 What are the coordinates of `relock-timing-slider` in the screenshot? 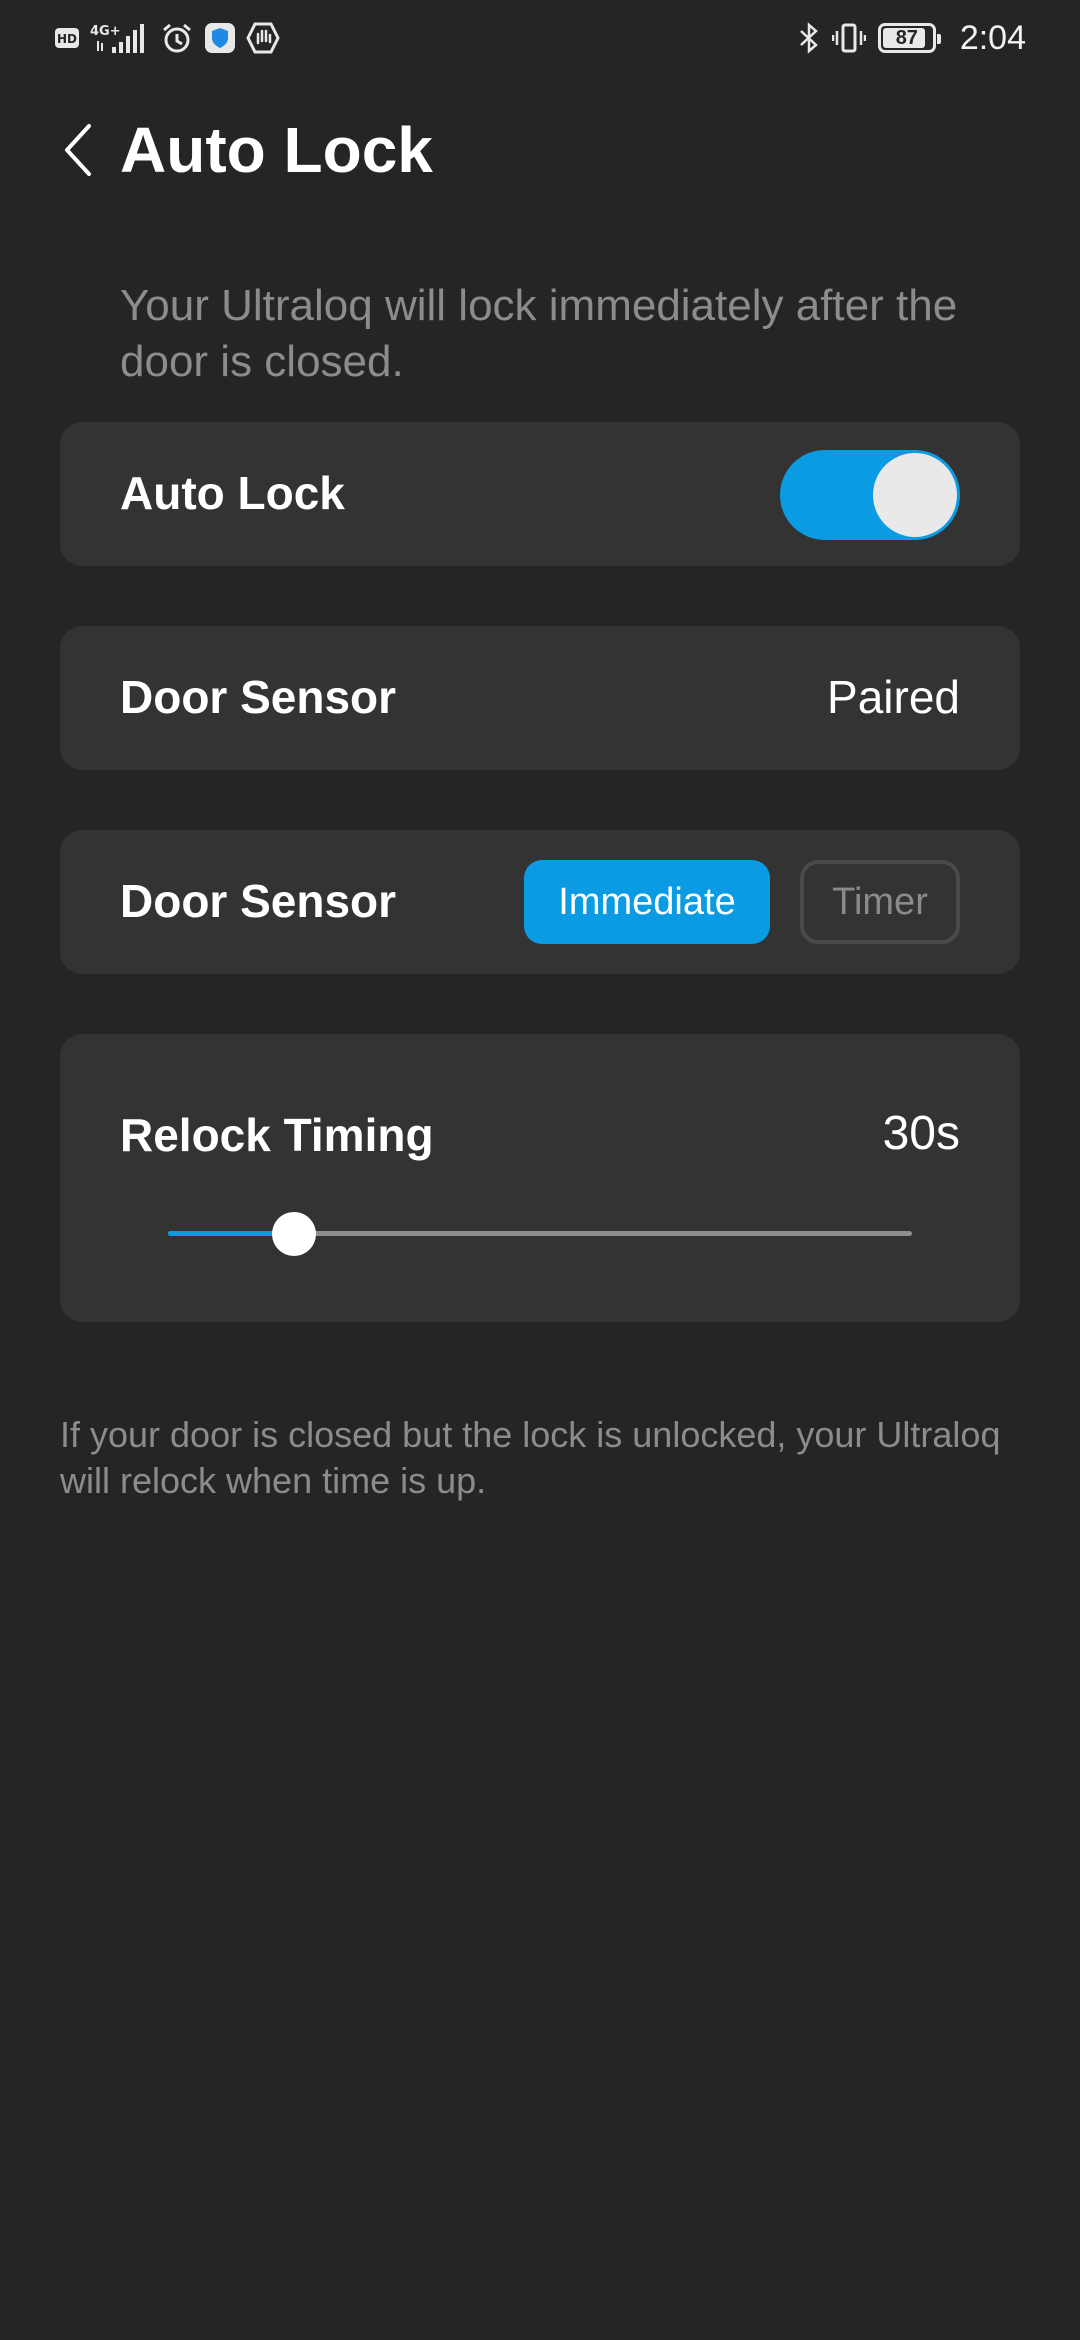 It's located at (540, 1234).